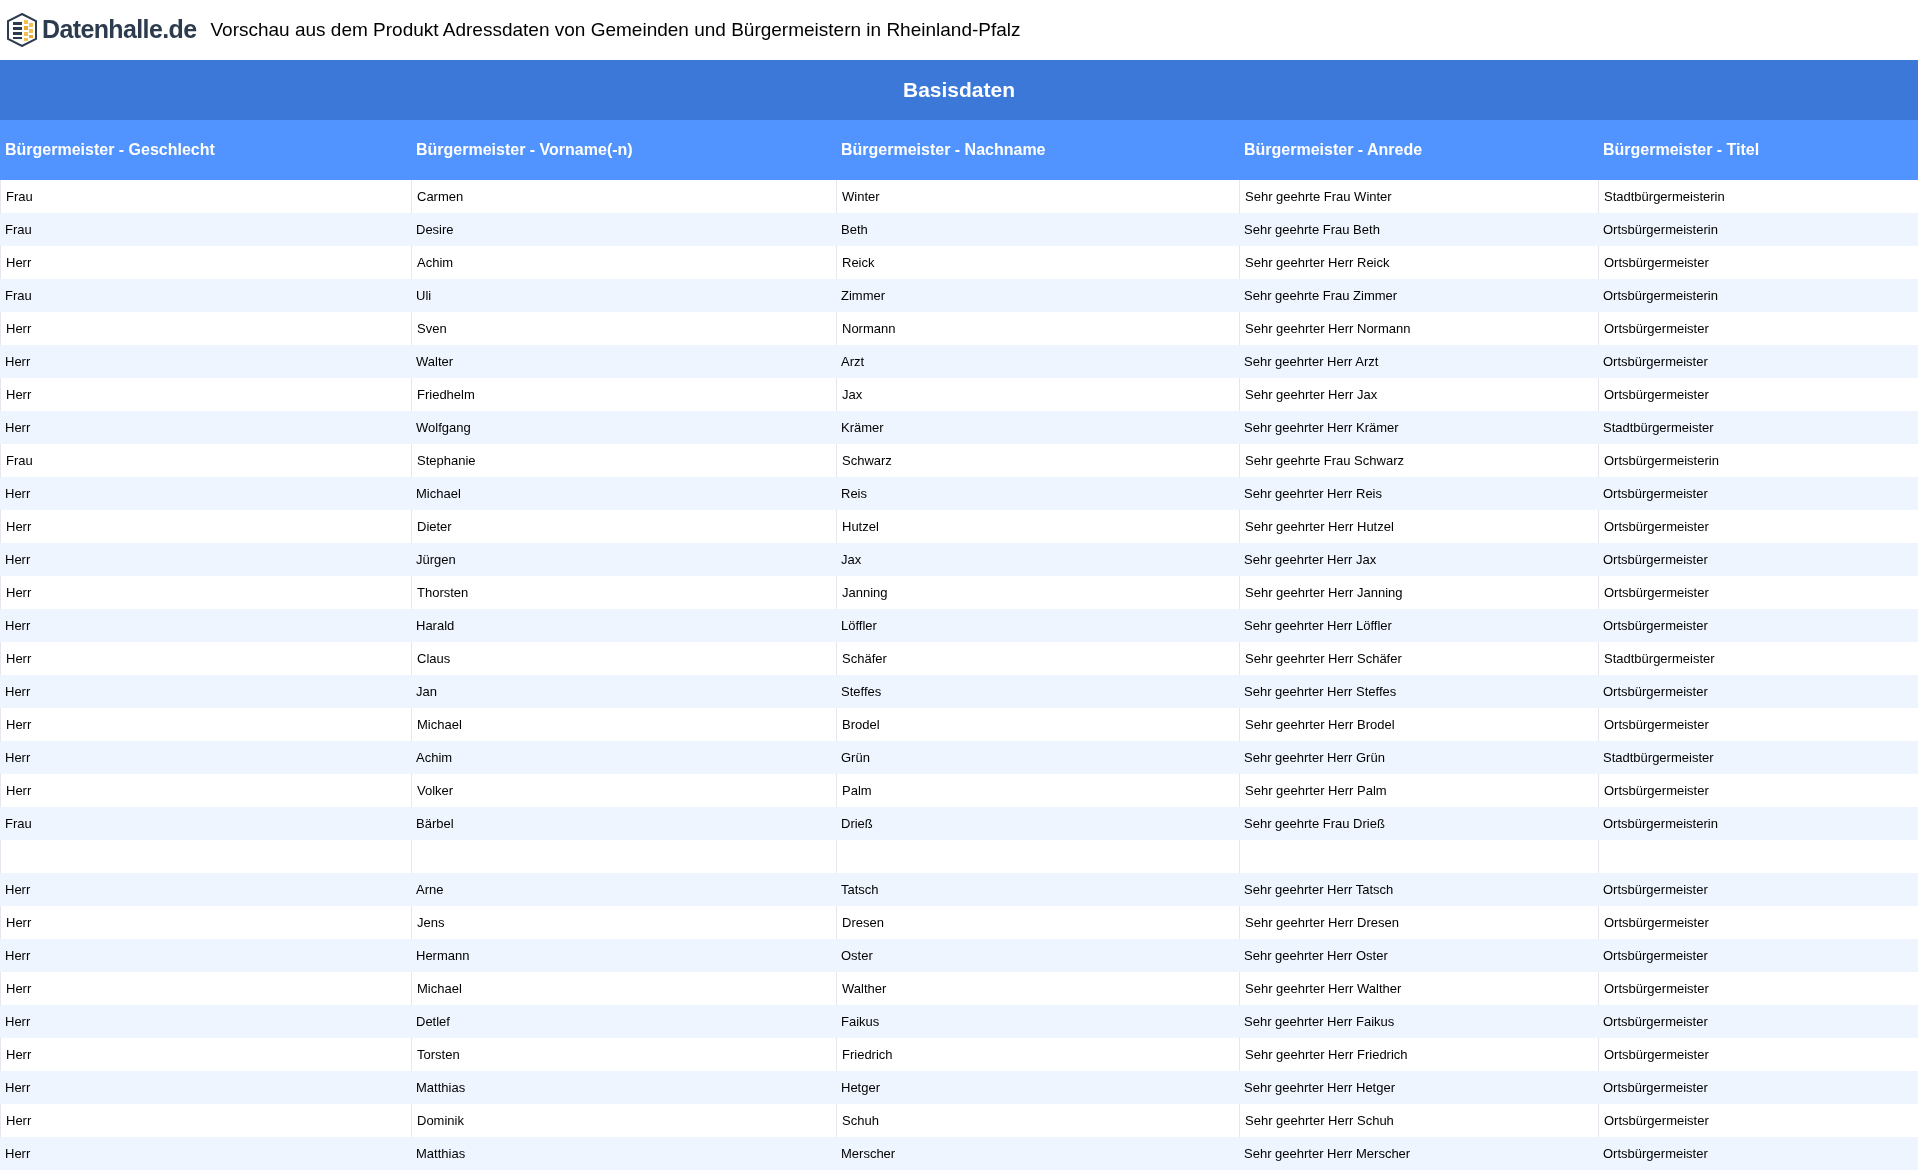 The width and height of the screenshot is (1920, 1170). Describe the element at coordinates (615, 29) in the screenshot. I see `page-title: Vorschau aus dem Produkt Adressdaten von Gemeinden und Bürgermeistern in Rheinland-Pfalz` at that location.